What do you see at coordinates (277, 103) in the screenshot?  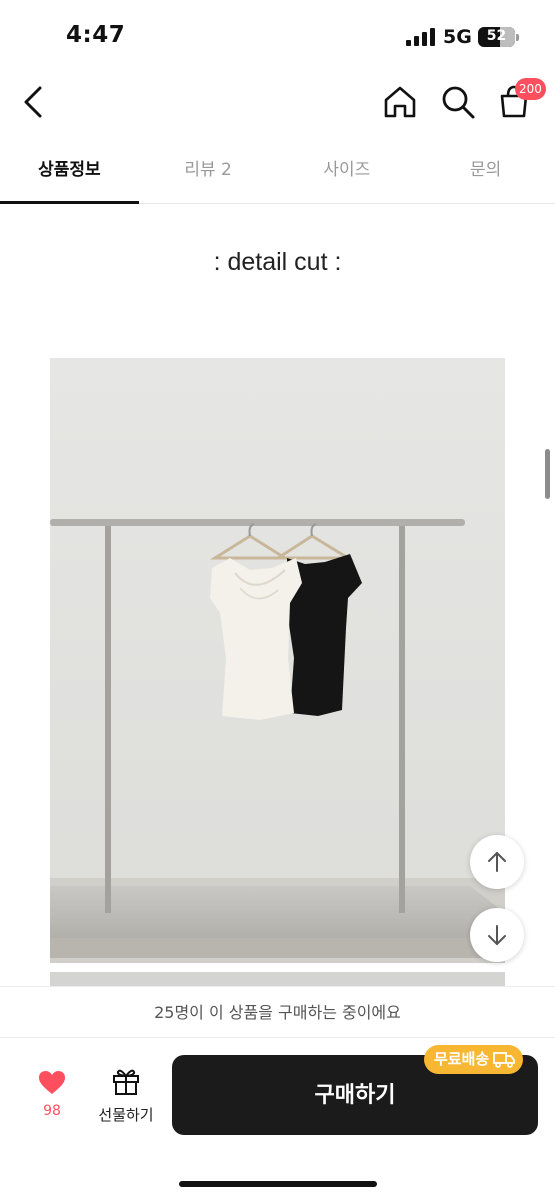 I see `app-header: 200` at bounding box center [277, 103].